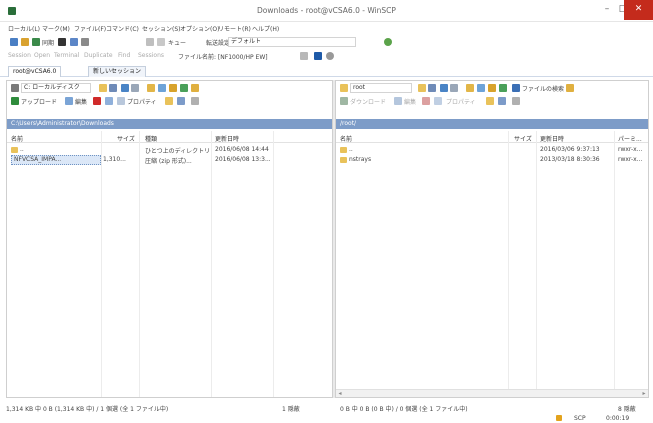 This screenshot has width=653, height=423. I want to click on sync-label: 同期, so click(48, 42).